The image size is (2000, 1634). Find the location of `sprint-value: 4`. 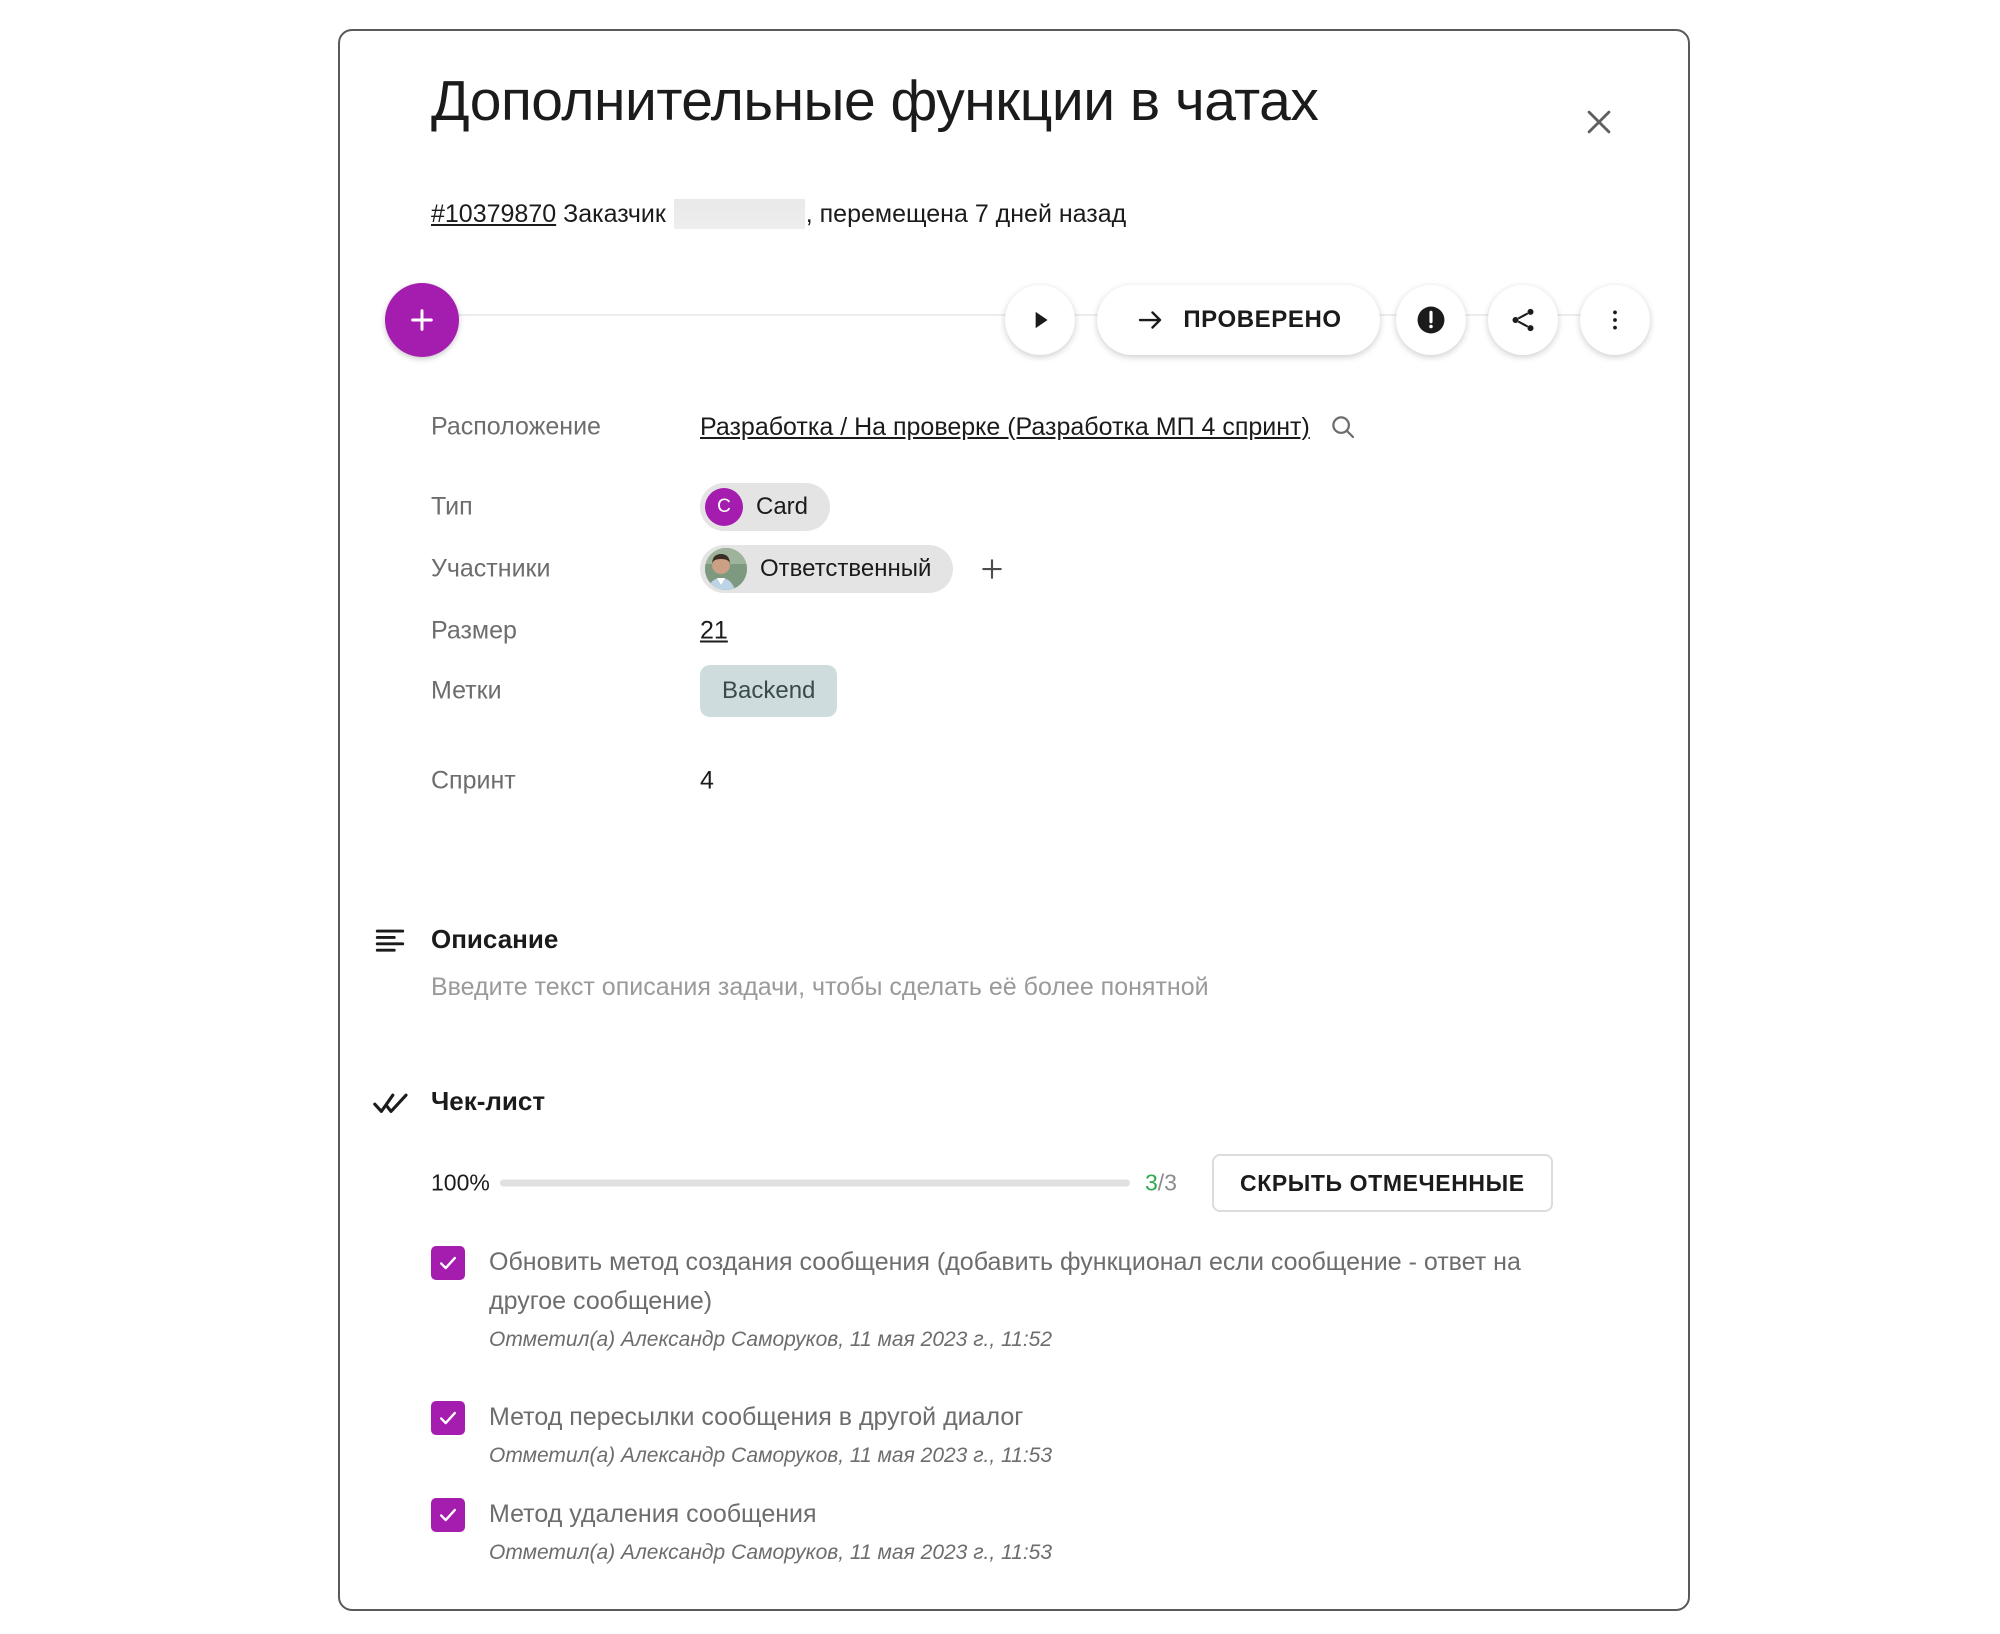

sprint-value: 4 is located at coordinates (707, 780).